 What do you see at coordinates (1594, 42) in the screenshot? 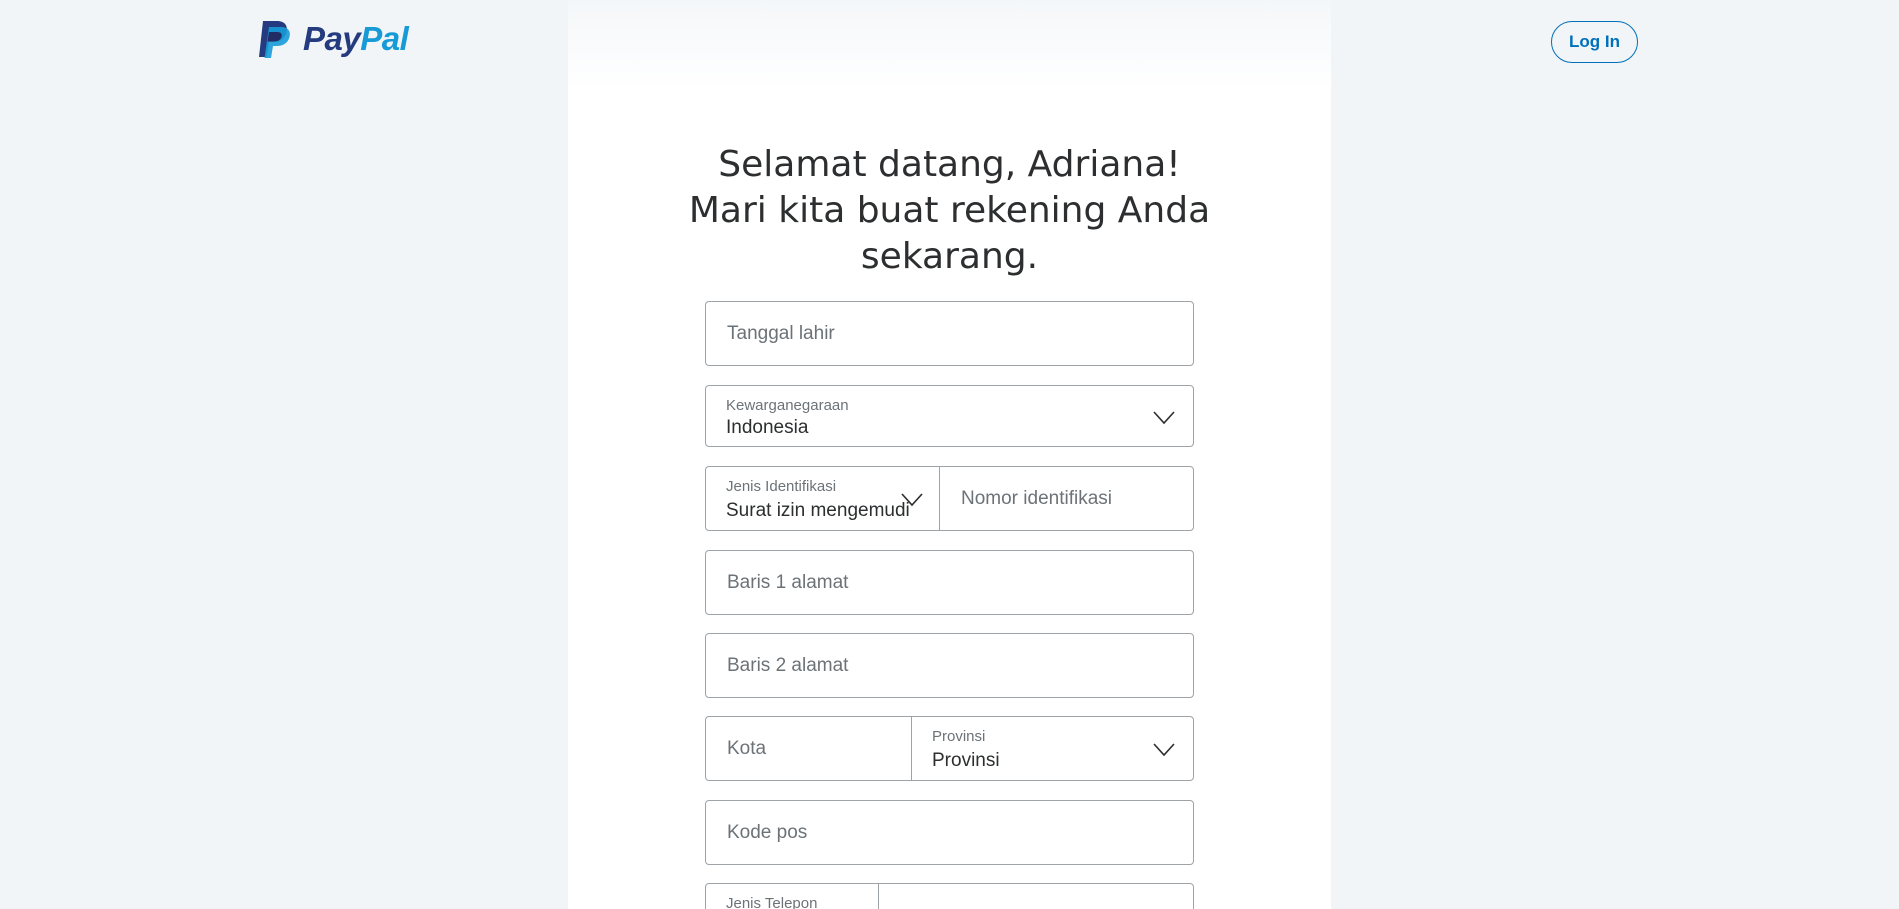
I see `login-button: Log In` at bounding box center [1594, 42].